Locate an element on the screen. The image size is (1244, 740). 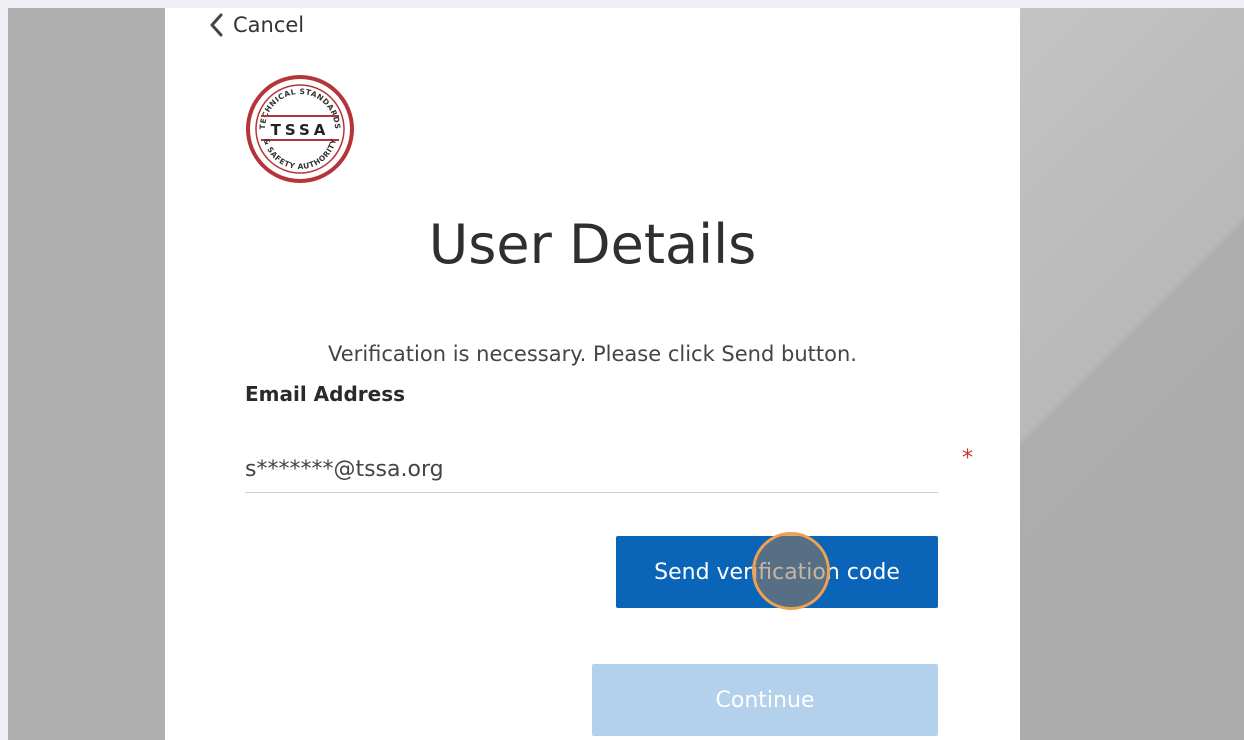
email-field is located at coordinates (591, 469).